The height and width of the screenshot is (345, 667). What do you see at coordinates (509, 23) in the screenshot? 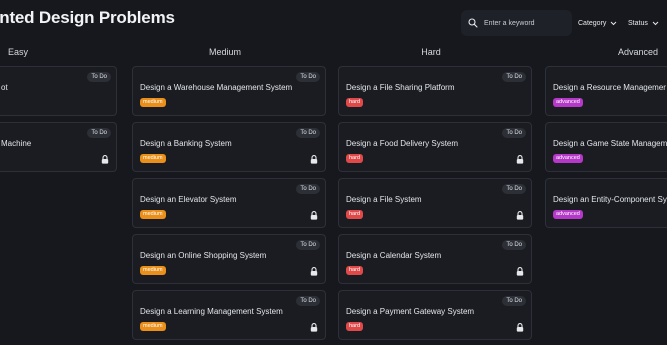
I see `search-placeholder: Enter a keyword` at bounding box center [509, 23].